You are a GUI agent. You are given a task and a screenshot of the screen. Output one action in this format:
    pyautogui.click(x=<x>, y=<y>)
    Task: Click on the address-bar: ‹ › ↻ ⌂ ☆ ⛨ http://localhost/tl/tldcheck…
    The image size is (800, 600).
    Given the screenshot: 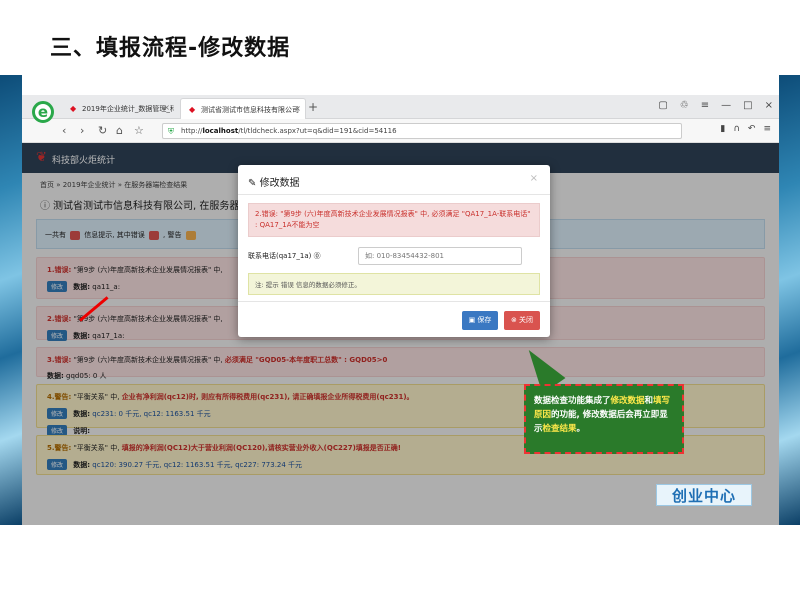 What is the action you would take?
    pyautogui.click(x=400, y=131)
    